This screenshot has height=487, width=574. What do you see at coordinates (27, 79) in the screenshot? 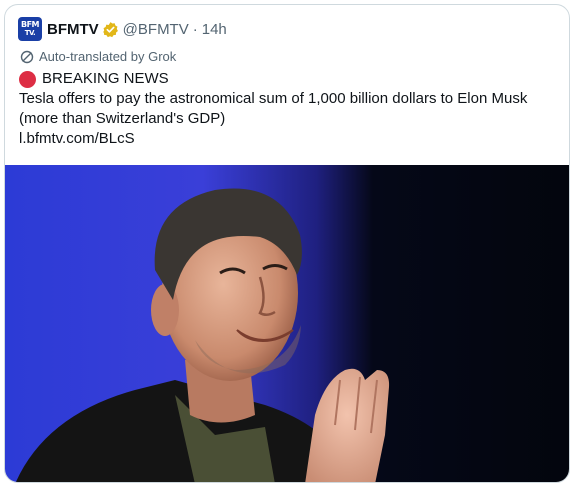
I see `red-circle-icon` at bounding box center [27, 79].